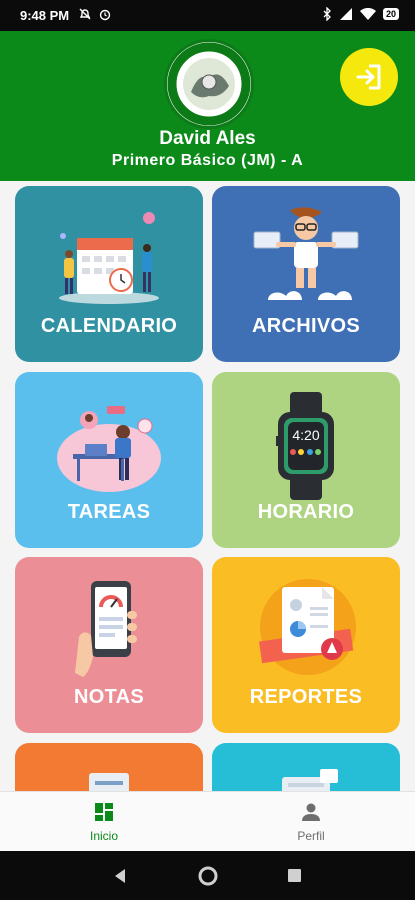 This screenshot has height=900, width=415. What do you see at coordinates (306, 697) in the screenshot?
I see `tile-label: REPORTES` at bounding box center [306, 697].